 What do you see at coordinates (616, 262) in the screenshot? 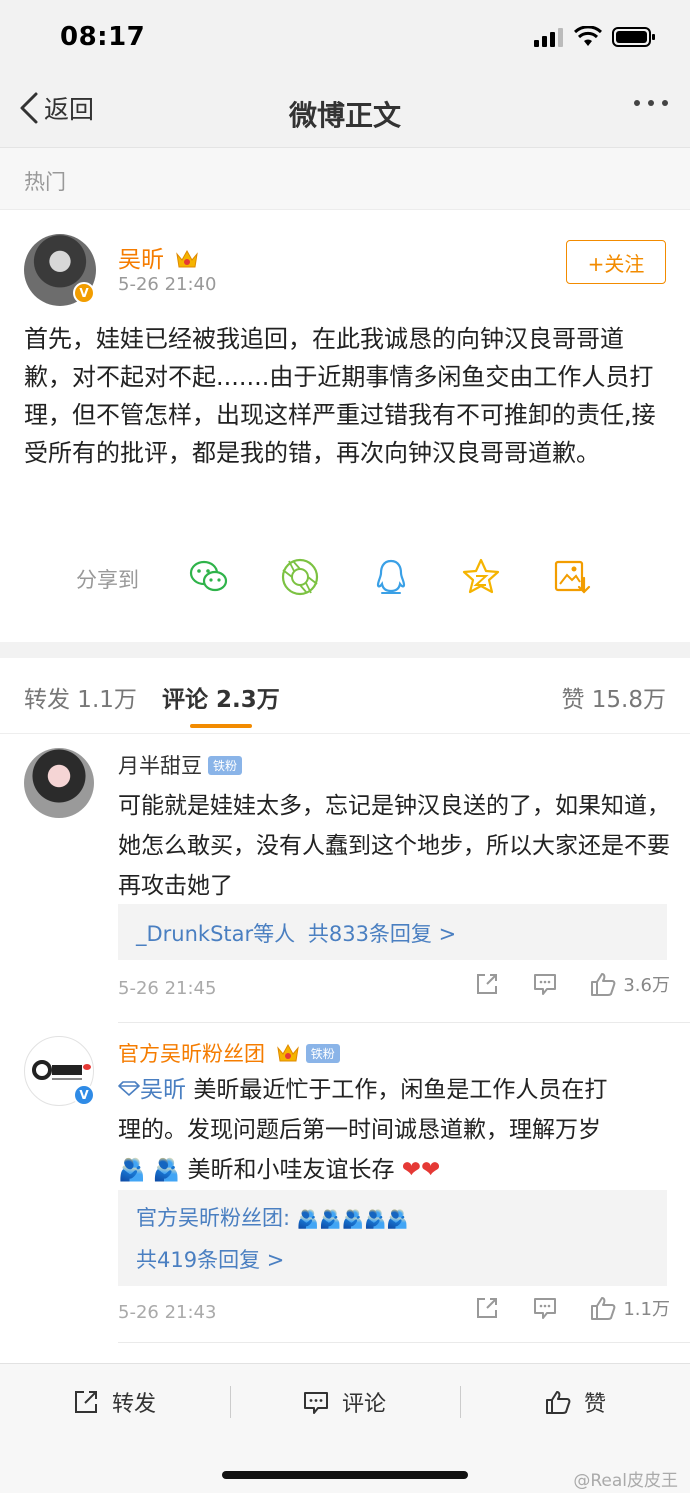
I see `follow-button: +关注` at bounding box center [616, 262].